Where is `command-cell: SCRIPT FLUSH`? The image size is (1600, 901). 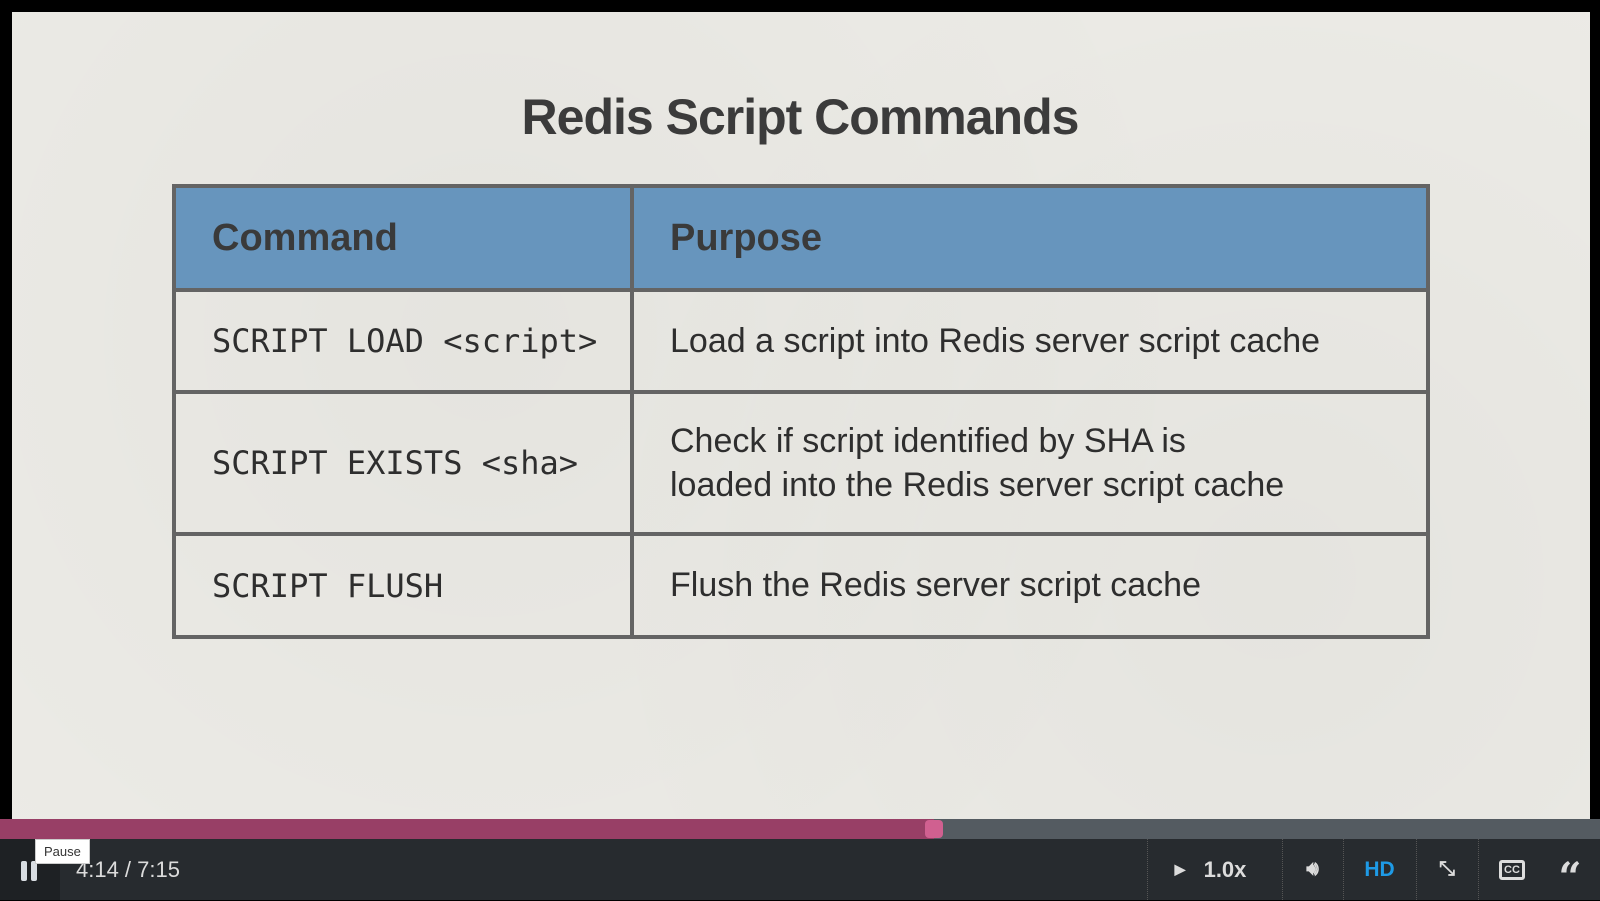
command-cell: SCRIPT FLUSH is located at coordinates (403, 585).